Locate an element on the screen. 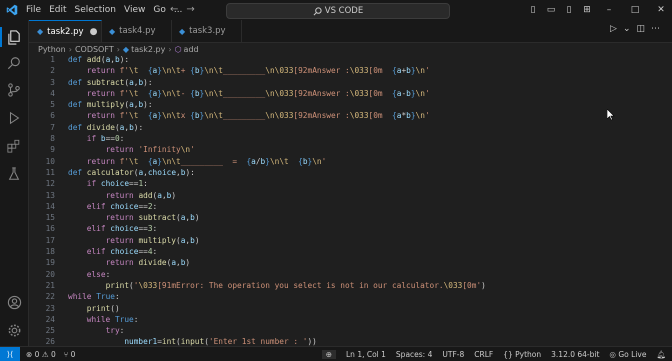 Image resolution: width=672 pixels, height=361 pixels. more-actions-icon: ⋯ is located at coordinates (658, 29).